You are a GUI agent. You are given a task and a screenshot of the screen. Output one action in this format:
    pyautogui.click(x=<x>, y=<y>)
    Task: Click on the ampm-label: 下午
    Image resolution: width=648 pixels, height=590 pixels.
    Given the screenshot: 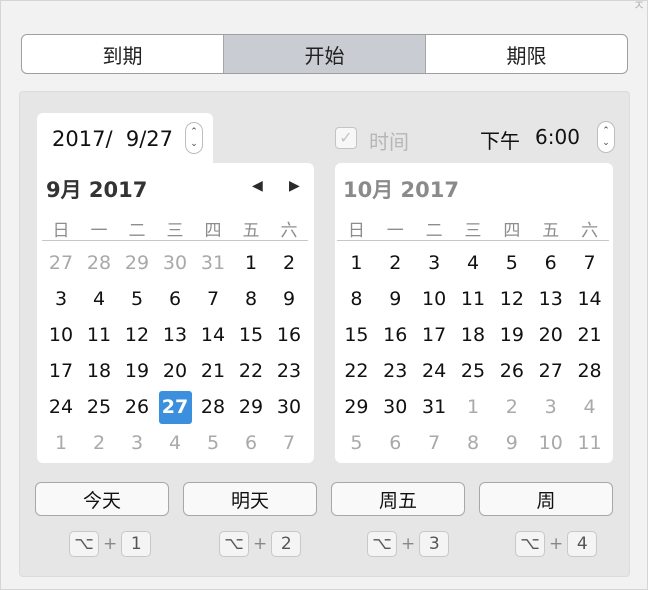 What is the action you would take?
    pyautogui.click(x=500, y=139)
    